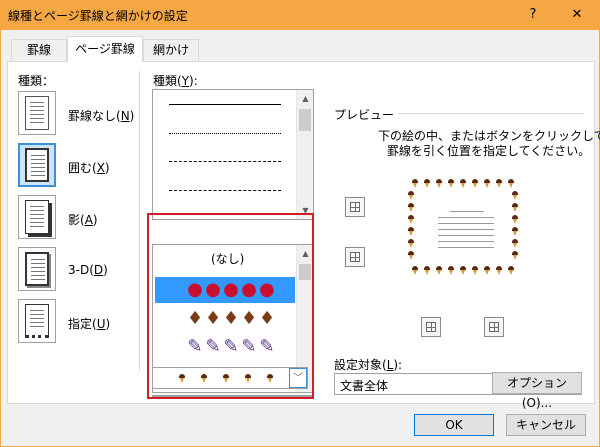 The image size is (600, 447). What do you see at coordinates (36, 81) in the screenshot?
I see `setting-label: 種類：` at bounding box center [36, 81].